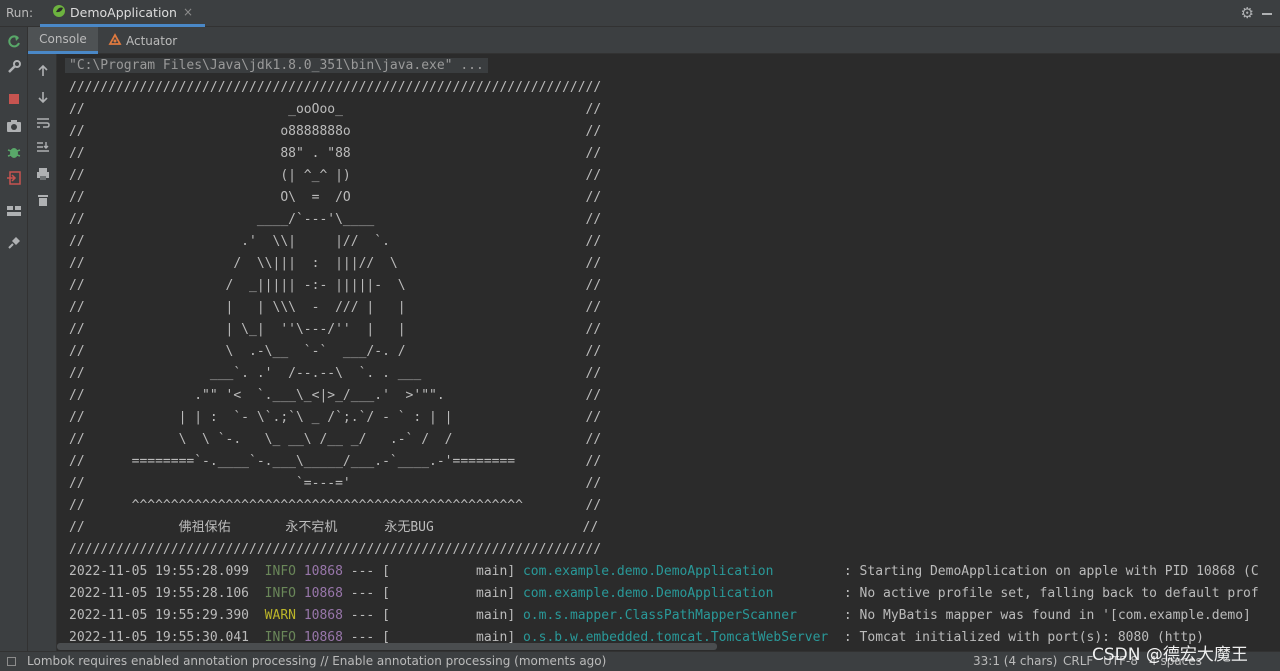  What do you see at coordinates (152, 40) in the screenshot?
I see `tab-actuator-label: Actuator` at bounding box center [152, 40].